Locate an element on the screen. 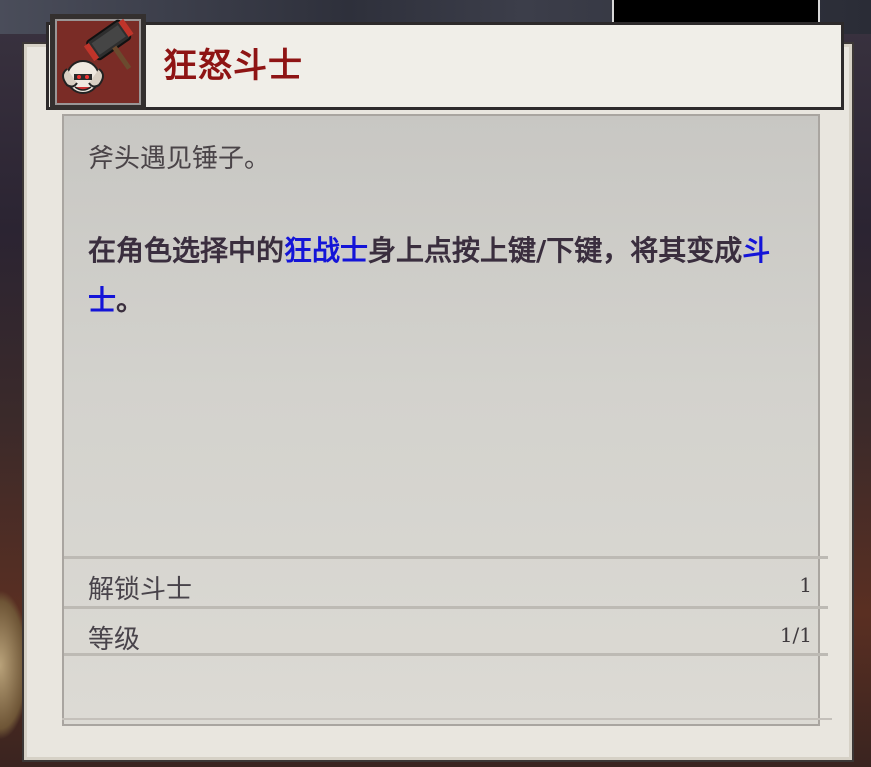  unlock-description: 在角色选择中的狂战士身上点按上键/下键，将其变成斗士。 is located at coordinates (453, 276).